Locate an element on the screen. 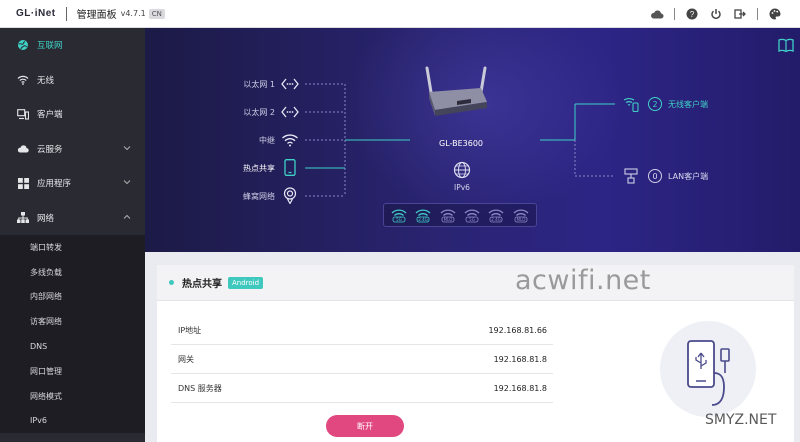 This screenshot has width=800, height=442. wireless-clients-link: 无线客户端 is located at coordinates (688, 104).